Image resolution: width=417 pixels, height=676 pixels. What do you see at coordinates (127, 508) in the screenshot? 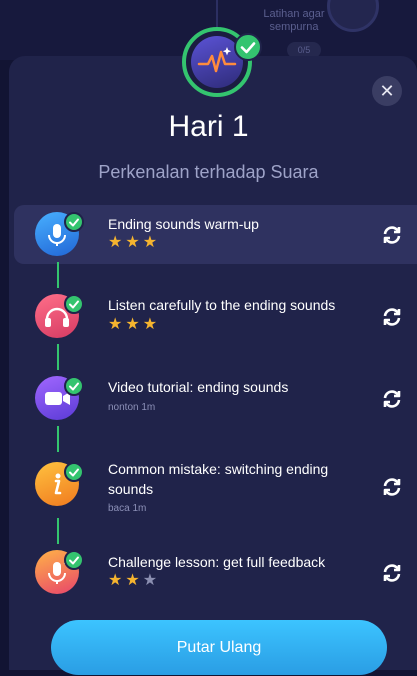
I see `lesson-duration: baca 1m` at bounding box center [127, 508].